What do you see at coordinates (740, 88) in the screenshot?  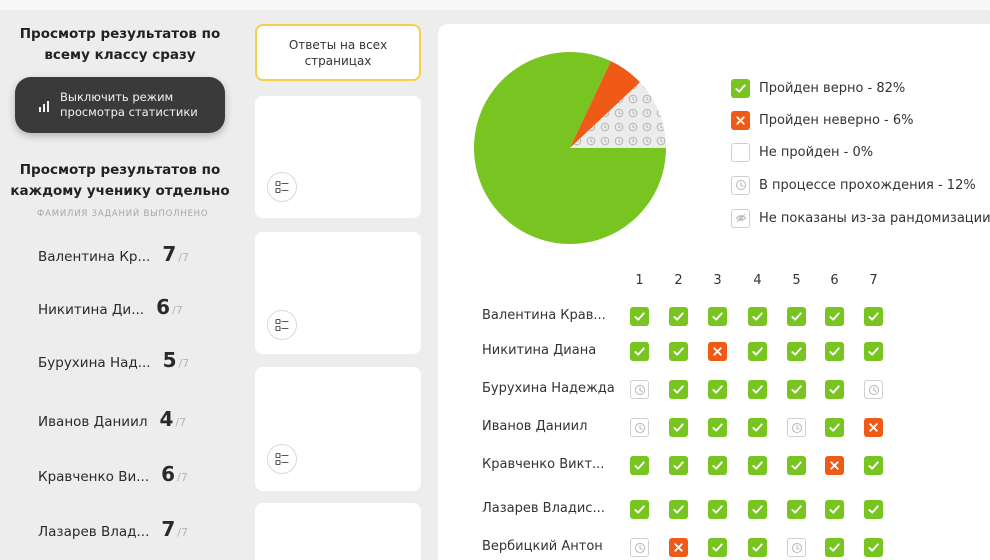 I see `check-icon` at bounding box center [740, 88].